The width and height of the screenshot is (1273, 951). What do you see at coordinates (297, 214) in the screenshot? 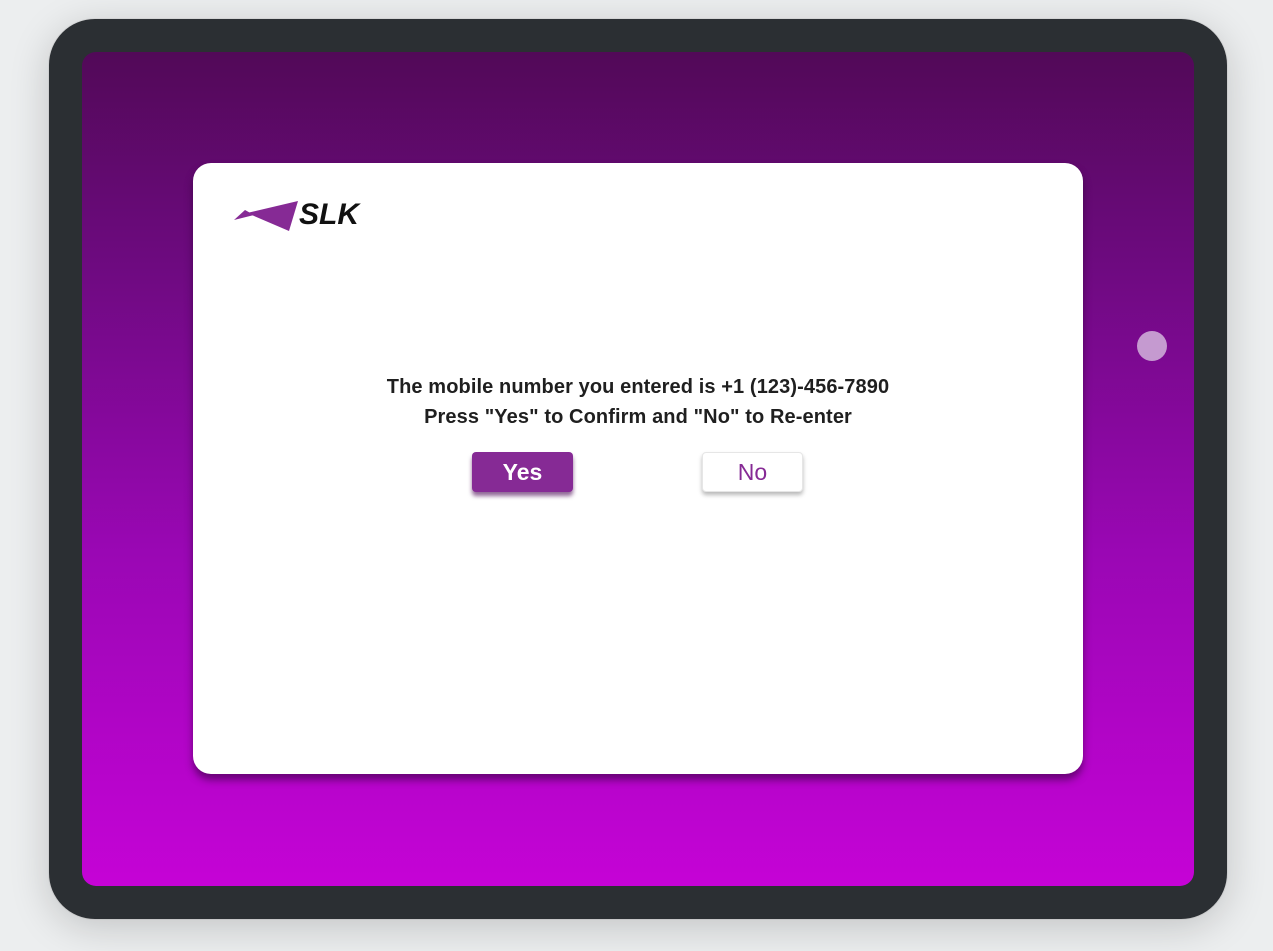
I see `slk-logo: SLK` at bounding box center [297, 214].